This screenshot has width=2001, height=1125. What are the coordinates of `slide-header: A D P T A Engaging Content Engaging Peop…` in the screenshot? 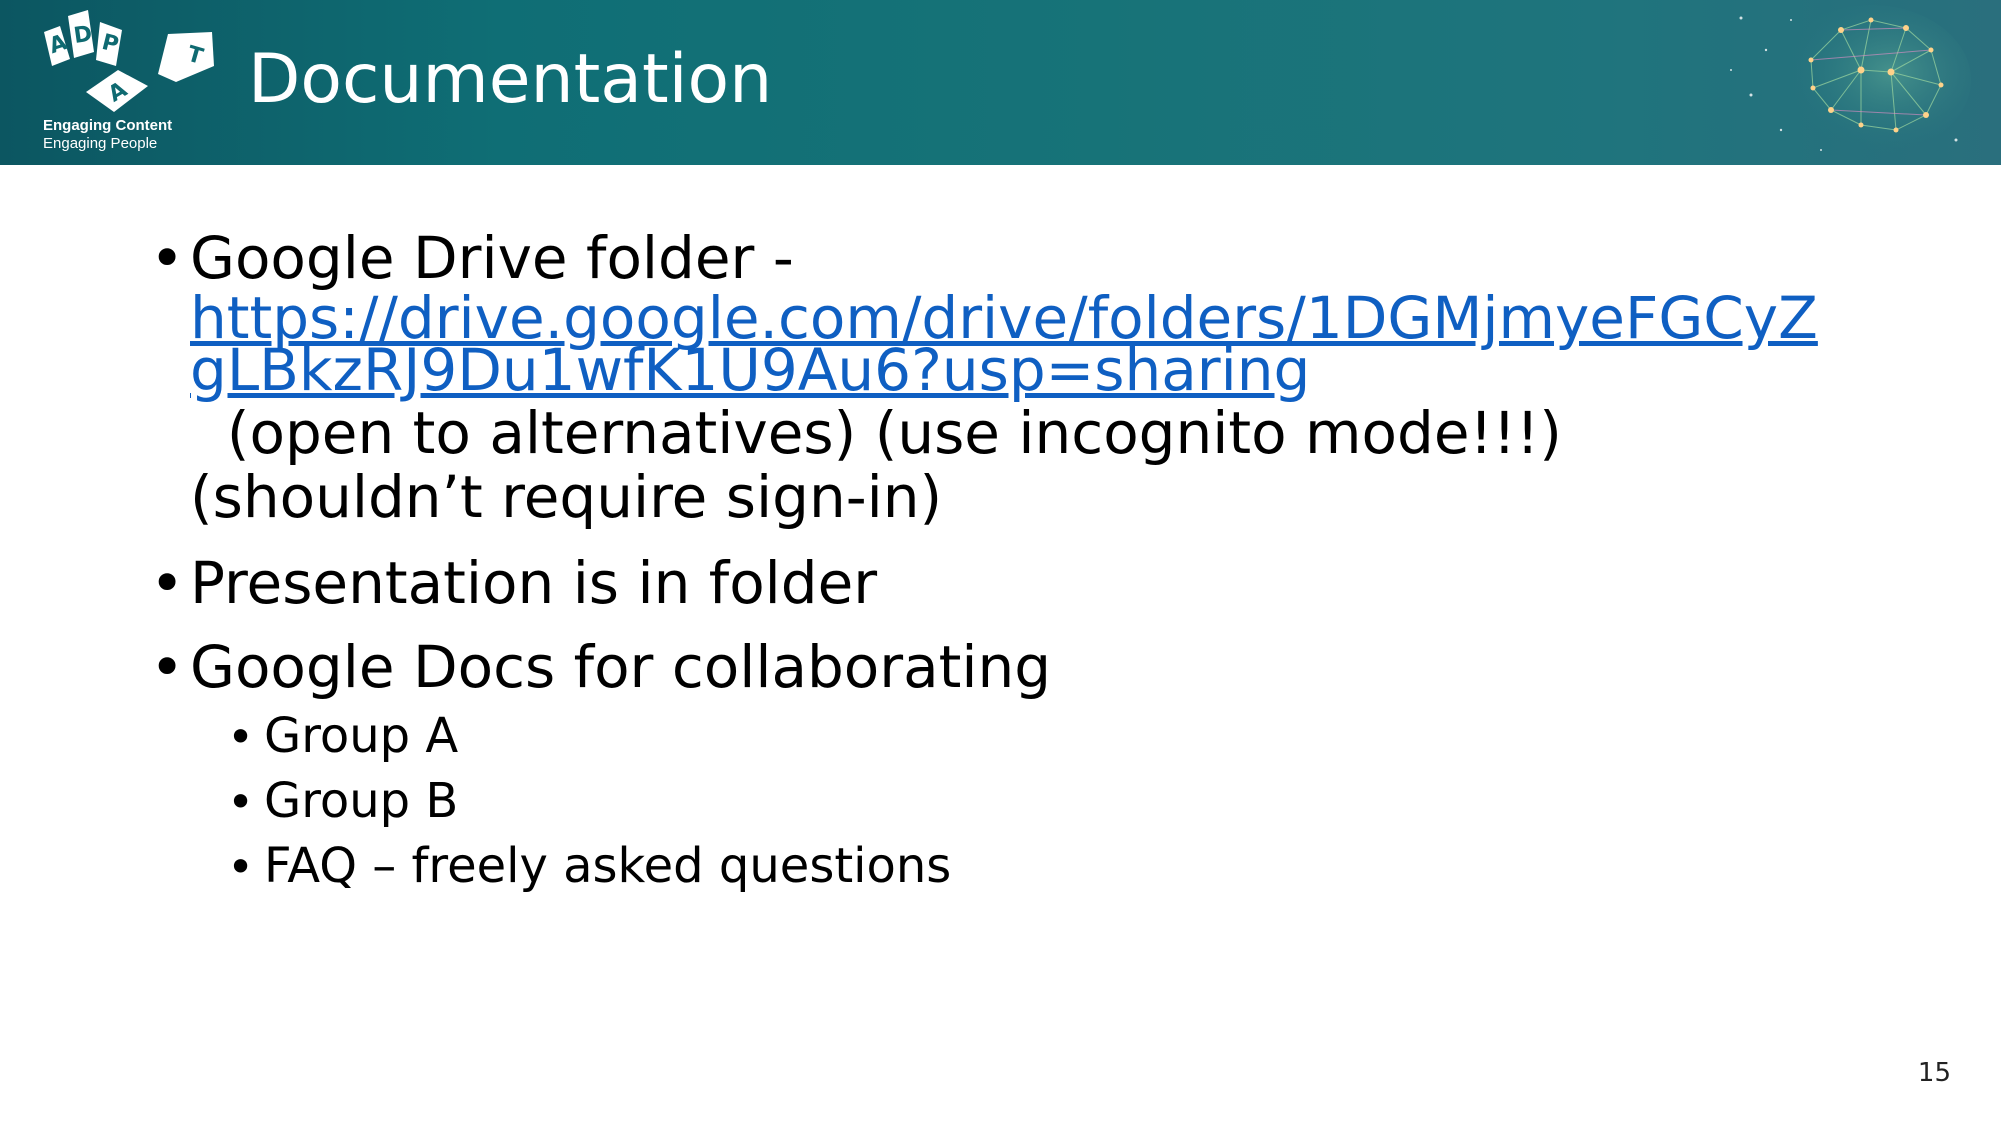 It's located at (1000, 82).